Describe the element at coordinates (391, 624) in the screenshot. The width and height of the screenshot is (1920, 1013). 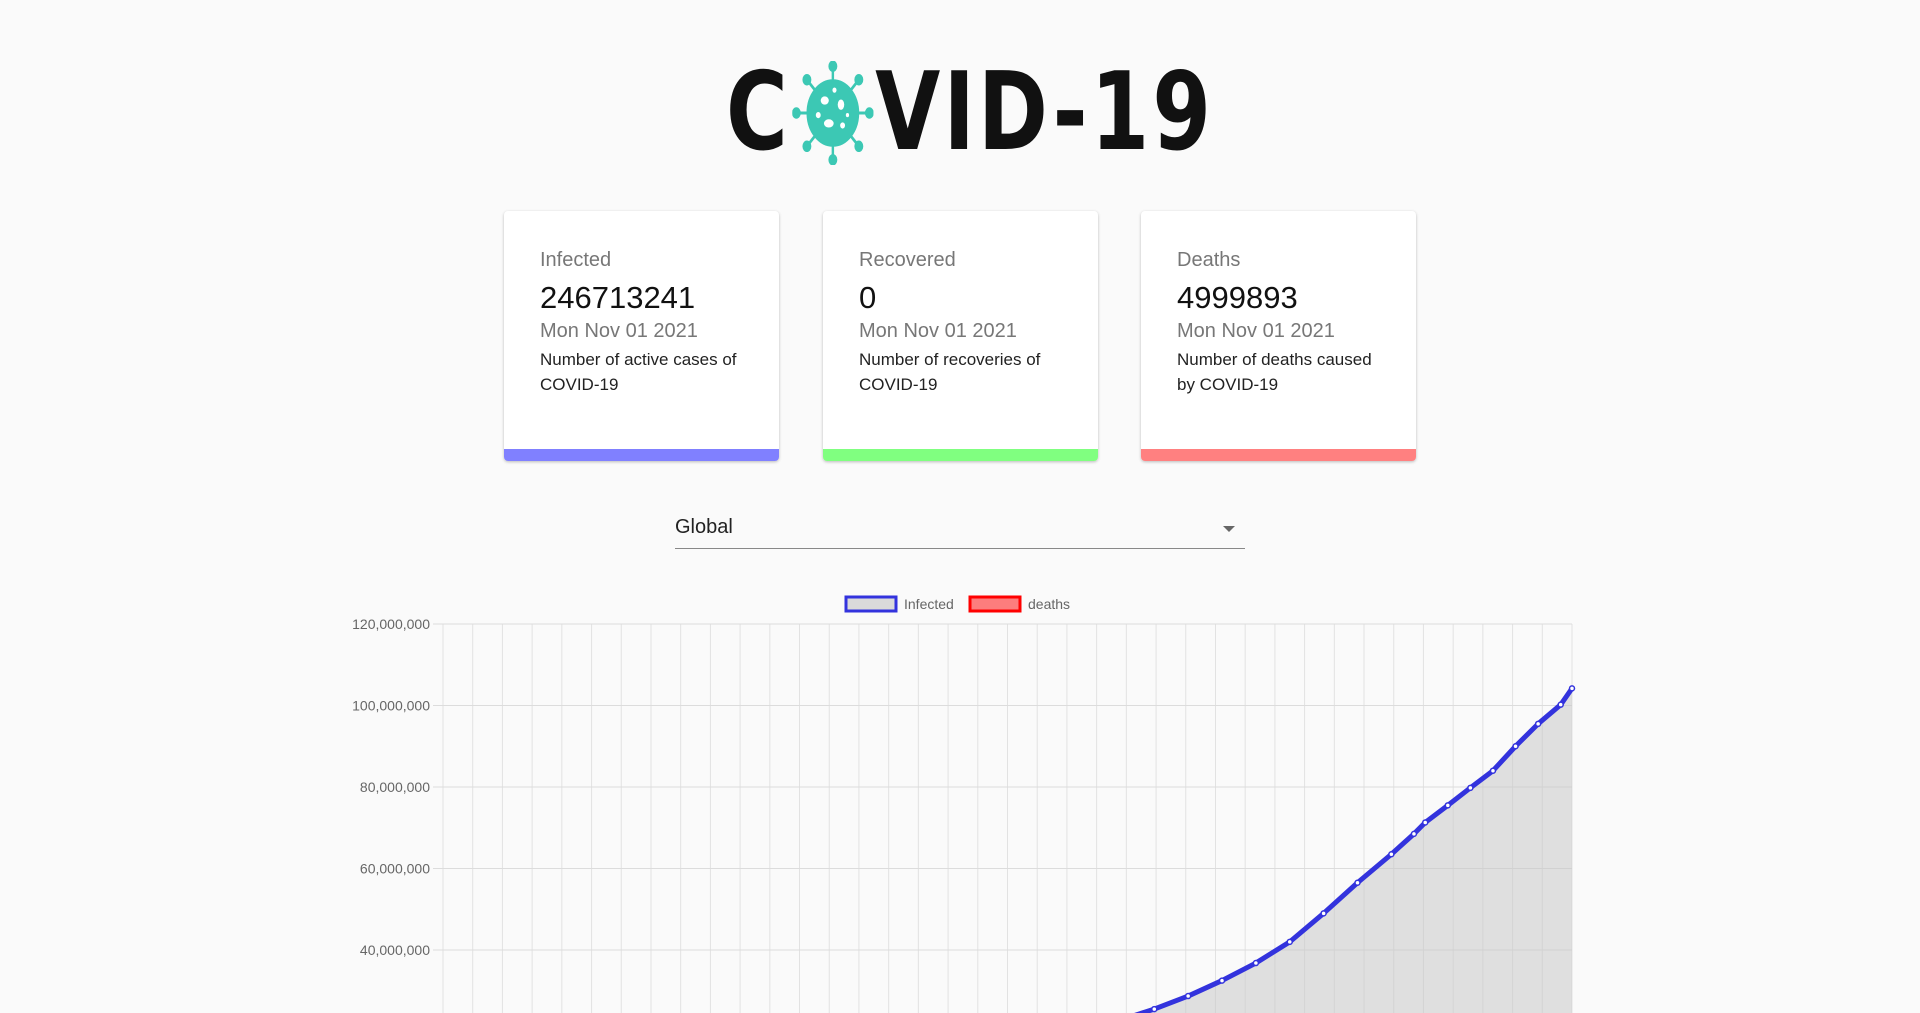
I see `y-tick-label: 120,000,000` at that location.